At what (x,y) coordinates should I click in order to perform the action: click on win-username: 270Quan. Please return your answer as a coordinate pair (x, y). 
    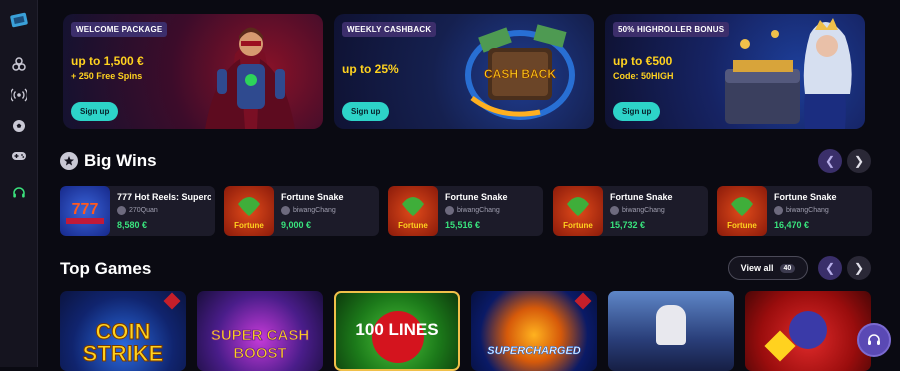
    Looking at the image, I should click on (143, 210).